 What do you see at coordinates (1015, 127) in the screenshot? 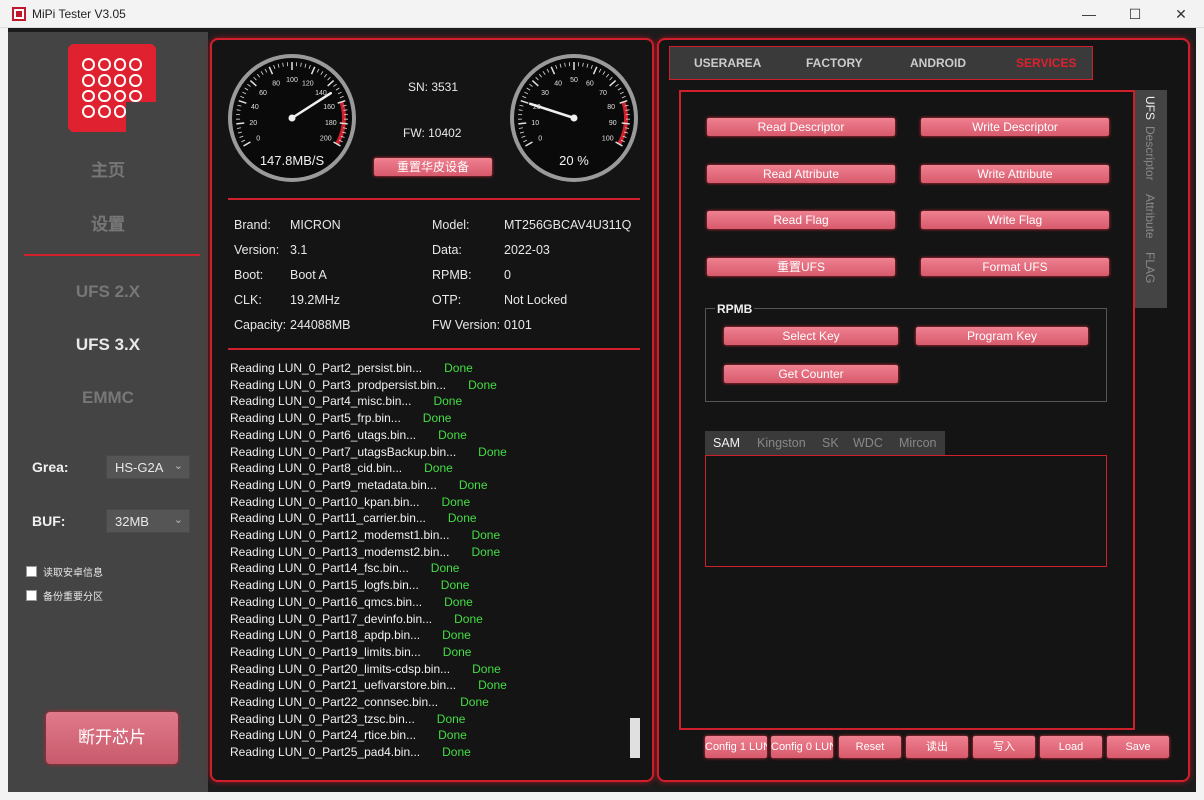
I see `write-descriptor-button: Write Descriptor` at bounding box center [1015, 127].